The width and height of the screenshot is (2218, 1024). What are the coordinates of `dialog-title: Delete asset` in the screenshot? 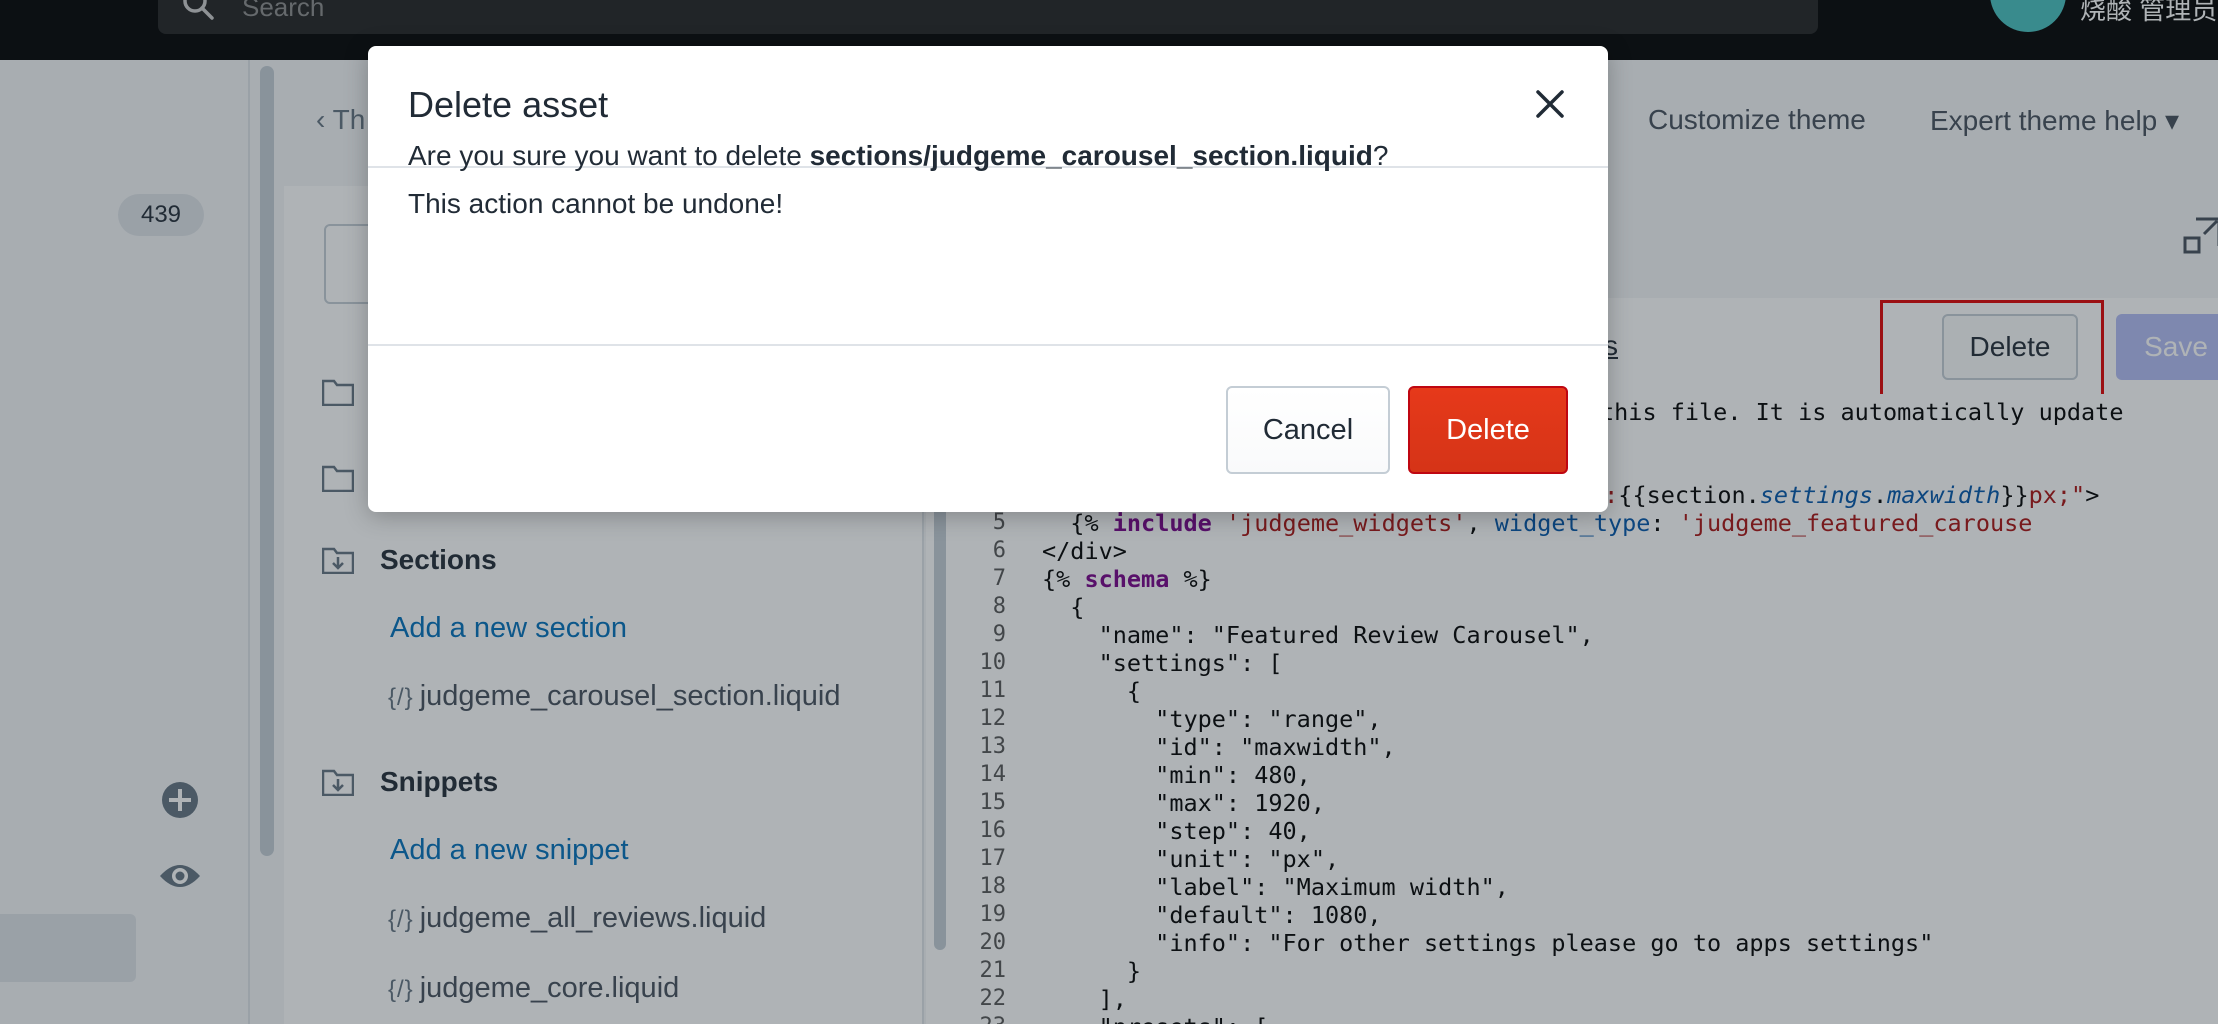 It's located at (508, 104).